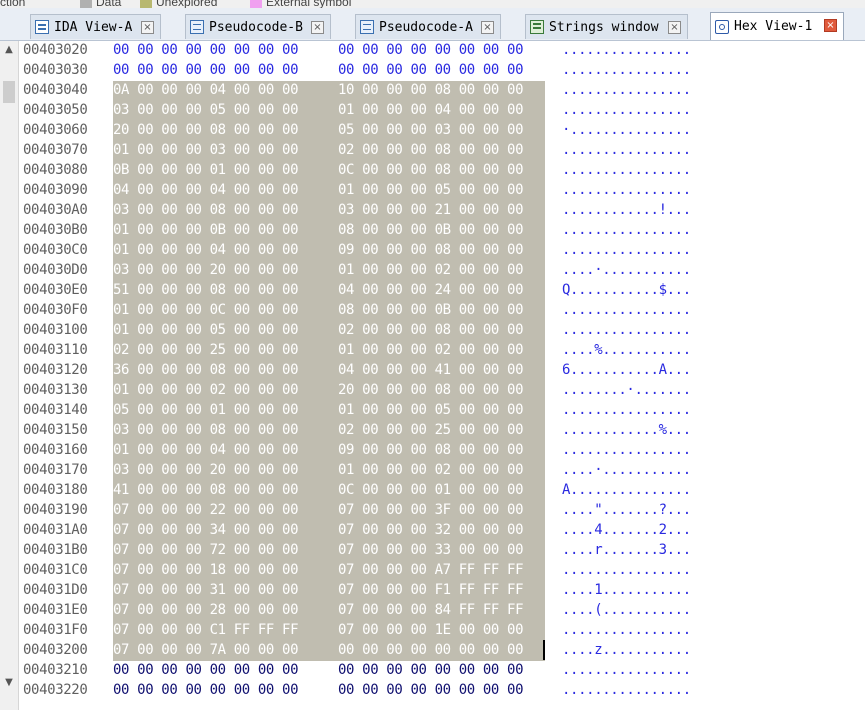 Image resolution: width=865 pixels, height=710 pixels. I want to click on hex-bytes-high: 01 00 00 00 04 00 00 00, so click(431, 111).